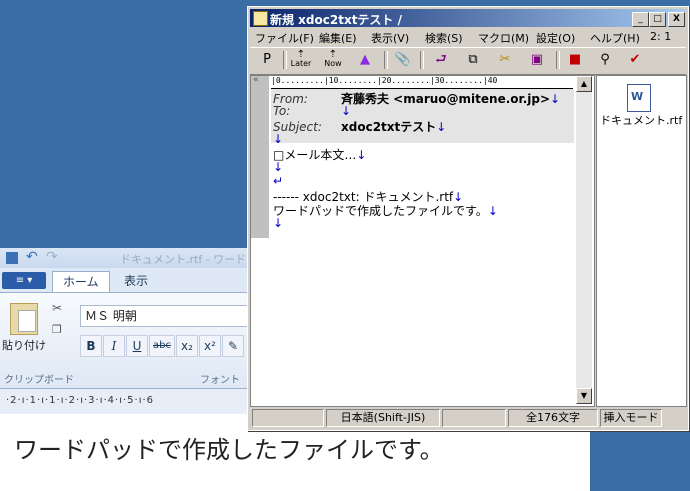 Image resolution: width=690 pixels, height=491 pixels. Describe the element at coordinates (403, 60) in the screenshot. I see `attach-icon: 📎` at that location.